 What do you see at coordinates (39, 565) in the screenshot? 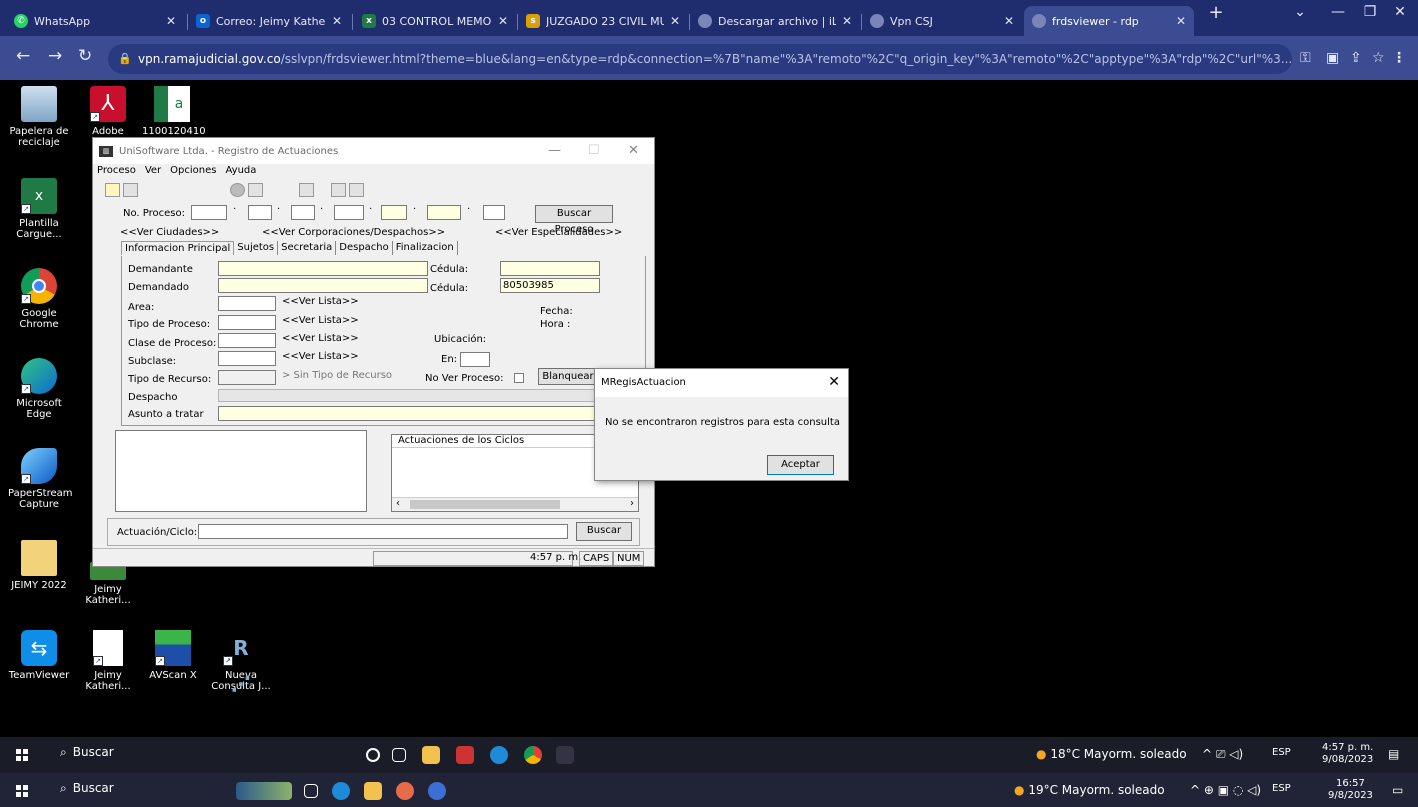
I see `desktop-icon-folder-jeimy: JEIMY 2022` at bounding box center [39, 565].